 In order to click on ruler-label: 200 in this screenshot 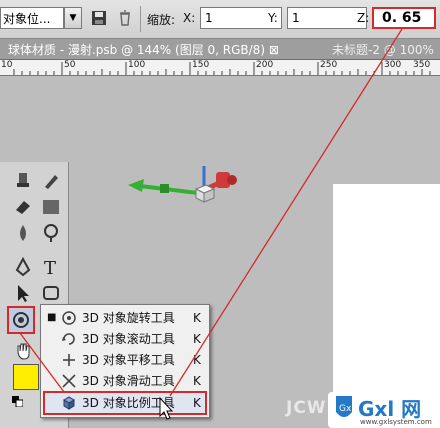, I will do `click(265, 65)`.